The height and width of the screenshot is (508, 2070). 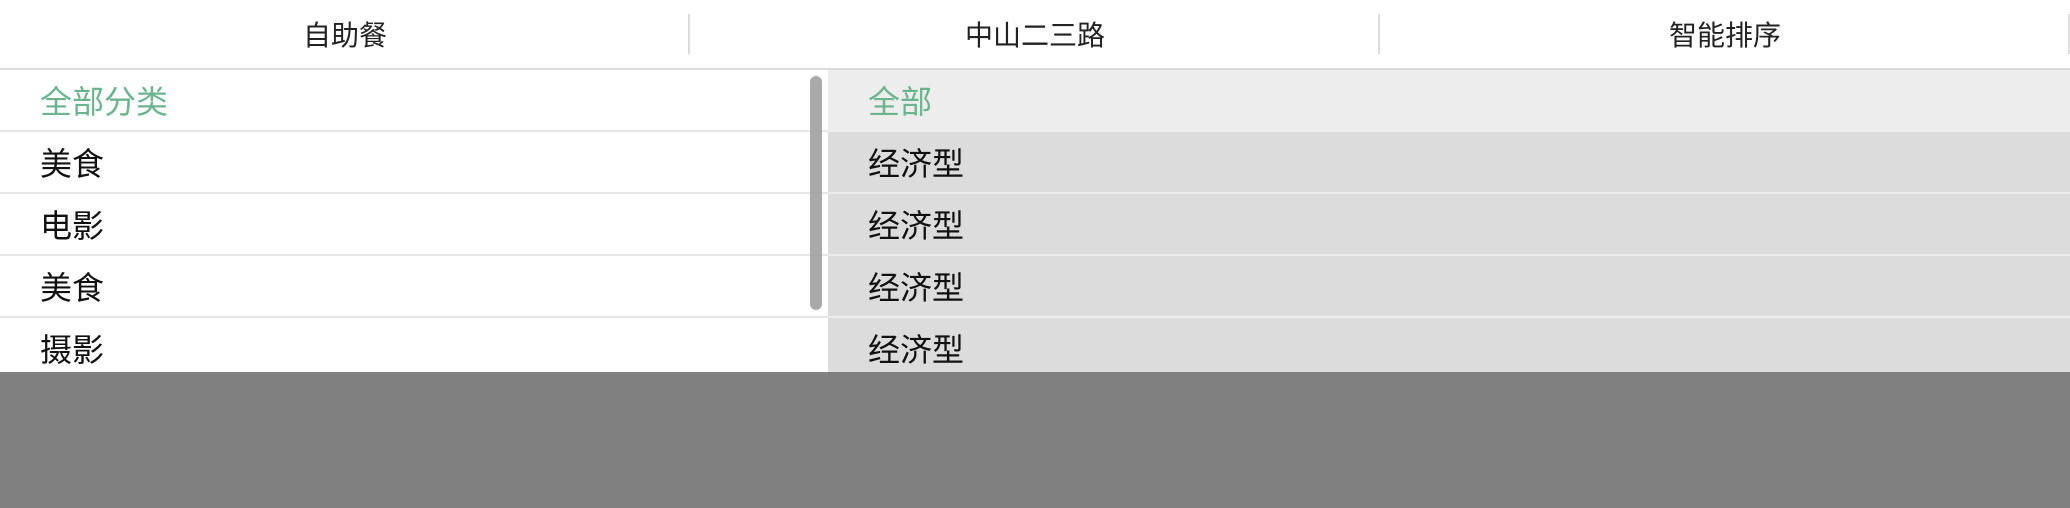 I want to click on category-item-food-2: 美食, so click(x=414, y=287).